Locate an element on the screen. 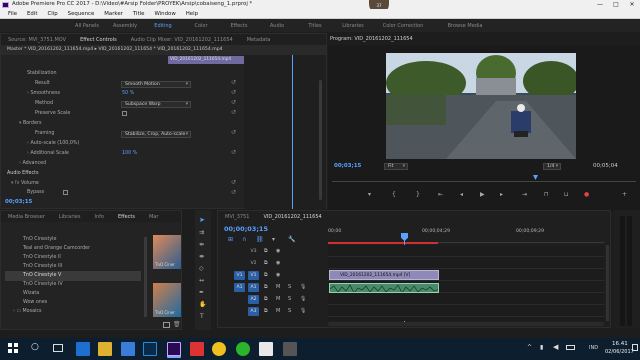 The width and height of the screenshot is (640, 360). chrome-icon is located at coordinates (219, 349).